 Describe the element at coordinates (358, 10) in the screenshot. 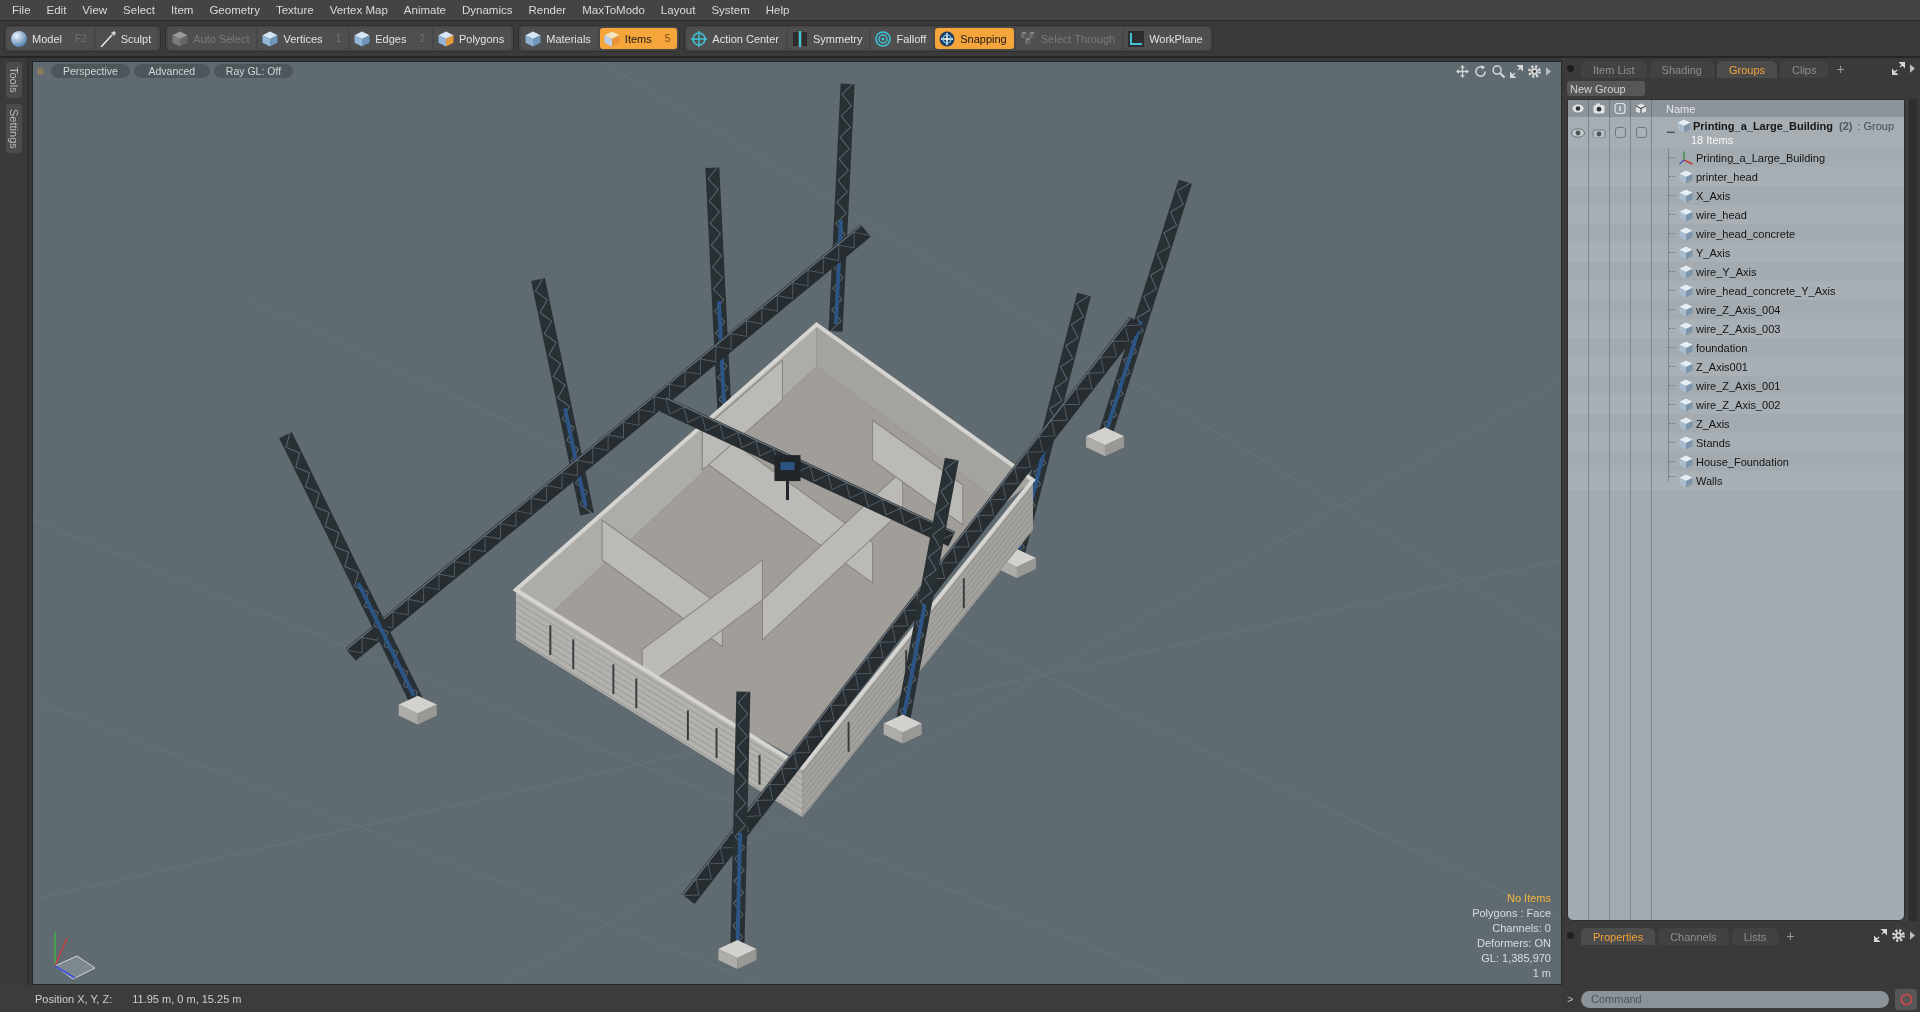

I see `menu-item: Vertex Map` at that location.